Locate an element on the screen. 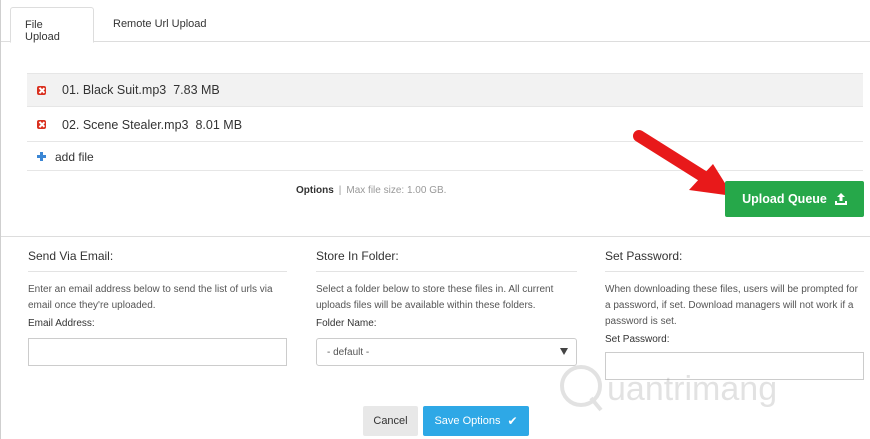 This screenshot has height=439, width=870. folder-selected-value: - default - is located at coordinates (348, 352).